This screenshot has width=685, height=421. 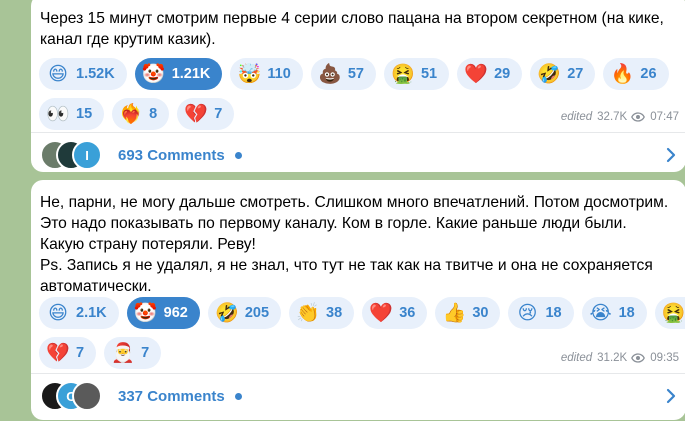 I want to click on reaction-button: 😭 18, so click(x=614, y=313).